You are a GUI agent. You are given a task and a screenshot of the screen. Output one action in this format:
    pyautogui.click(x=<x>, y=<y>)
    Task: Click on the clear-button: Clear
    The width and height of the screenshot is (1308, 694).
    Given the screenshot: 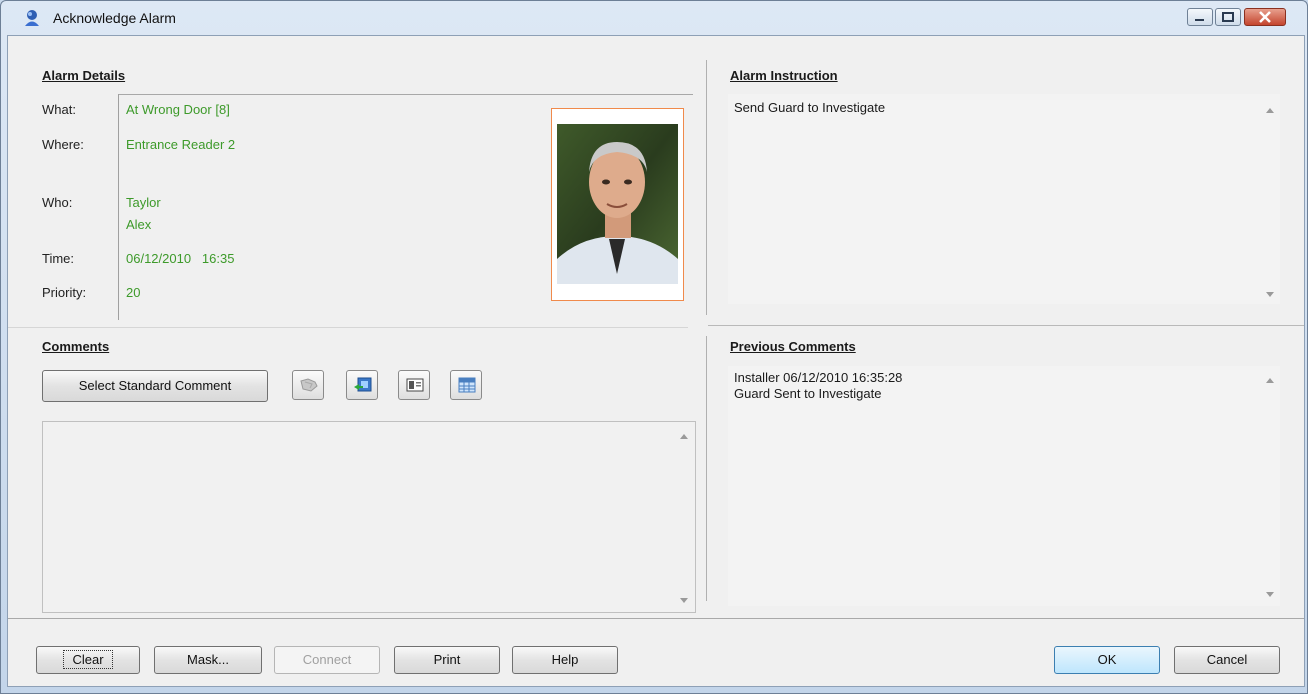 What is the action you would take?
    pyautogui.click(x=88, y=660)
    